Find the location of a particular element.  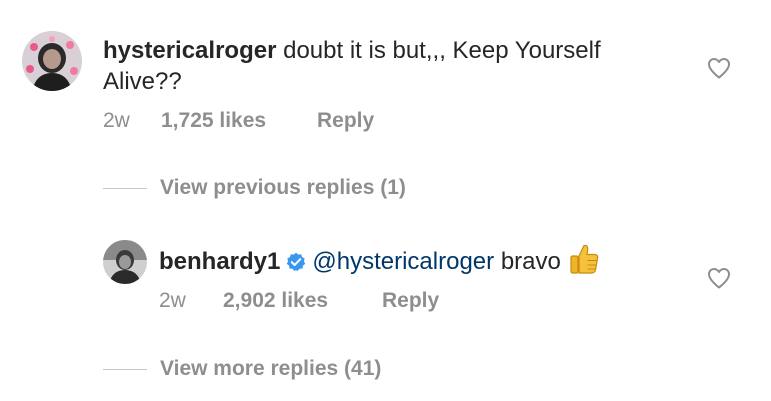

reply-body: benhardy1 @hystericalroger bravo is located at coordinates (429, 263).